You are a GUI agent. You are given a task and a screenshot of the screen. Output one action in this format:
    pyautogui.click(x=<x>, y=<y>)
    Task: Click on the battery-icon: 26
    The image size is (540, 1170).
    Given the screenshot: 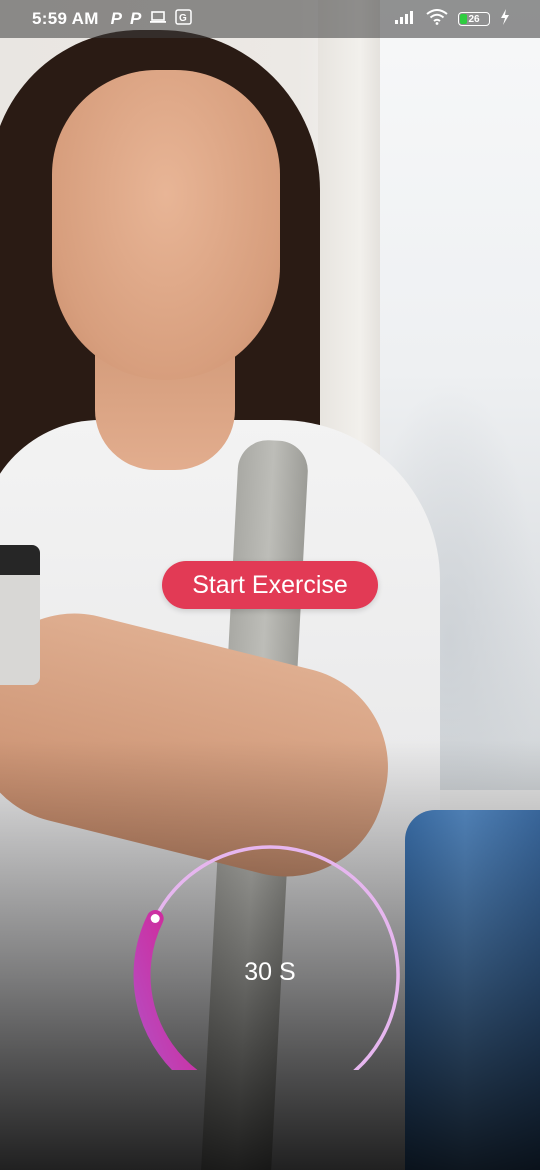 What is the action you would take?
    pyautogui.click(x=474, y=19)
    